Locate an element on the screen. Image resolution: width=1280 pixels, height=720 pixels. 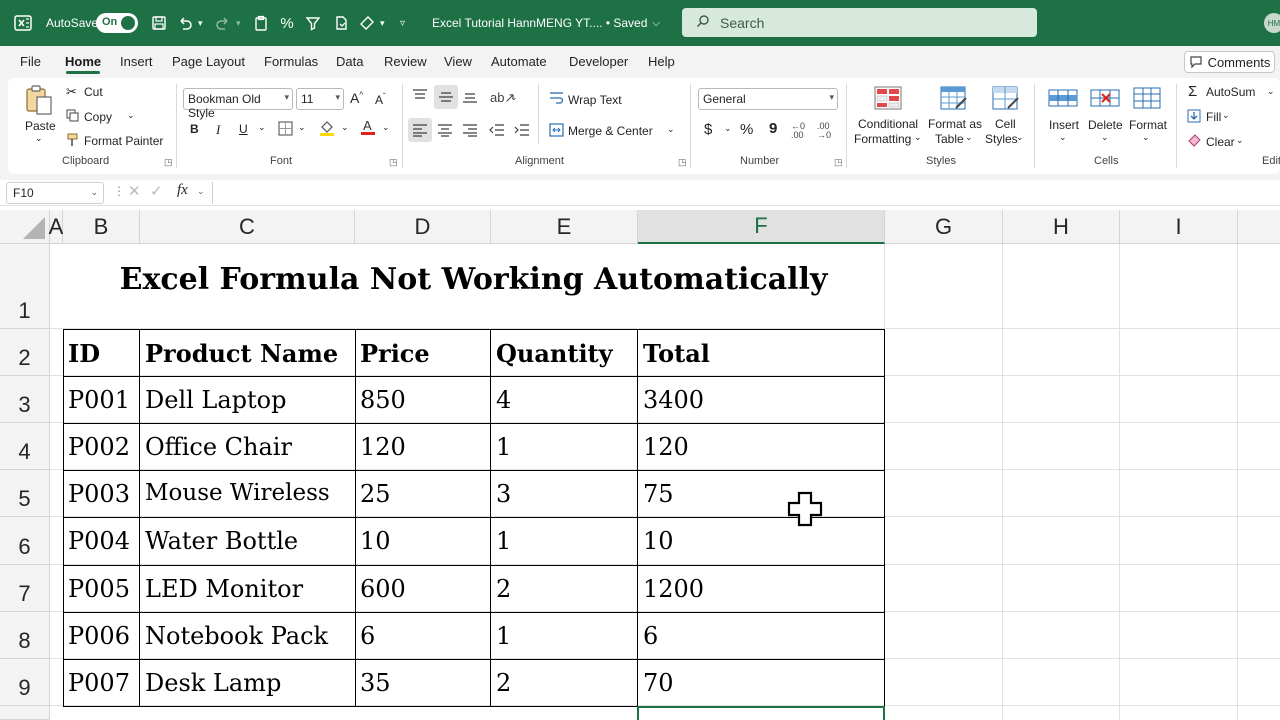
decrease-indent-icon is located at coordinates (497, 131).